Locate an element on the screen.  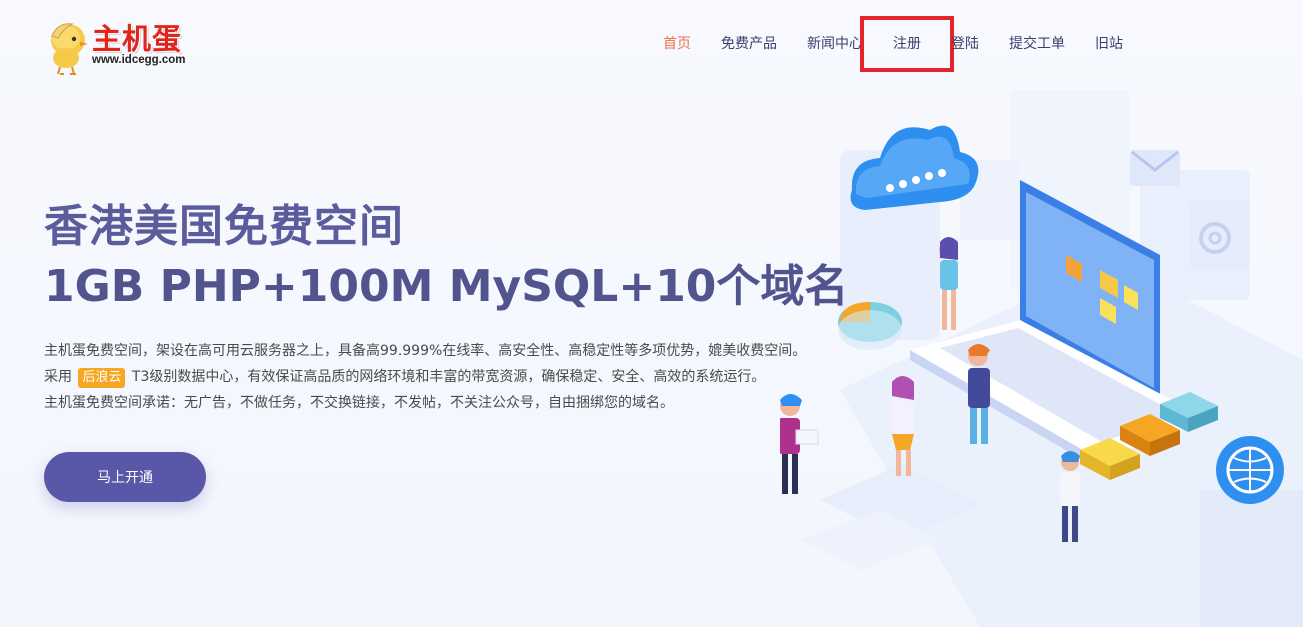
desc-line-2-prefix: 采用 is located at coordinates (58, 377).